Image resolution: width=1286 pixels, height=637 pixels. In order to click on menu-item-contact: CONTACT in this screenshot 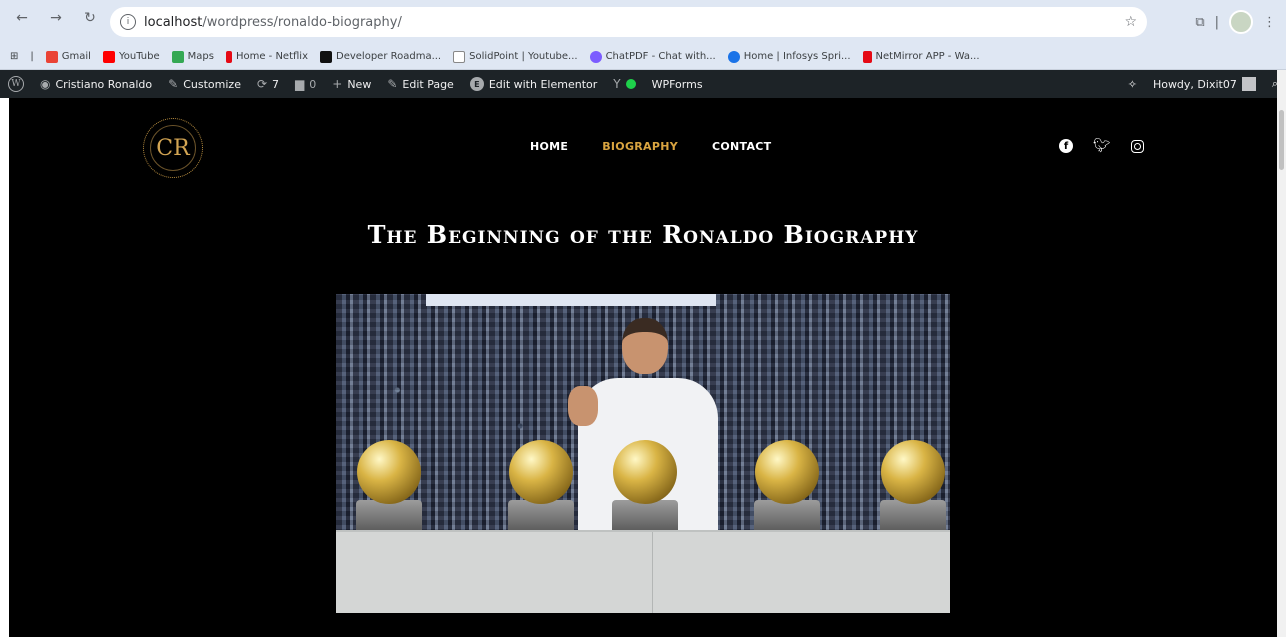, I will do `click(741, 146)`.